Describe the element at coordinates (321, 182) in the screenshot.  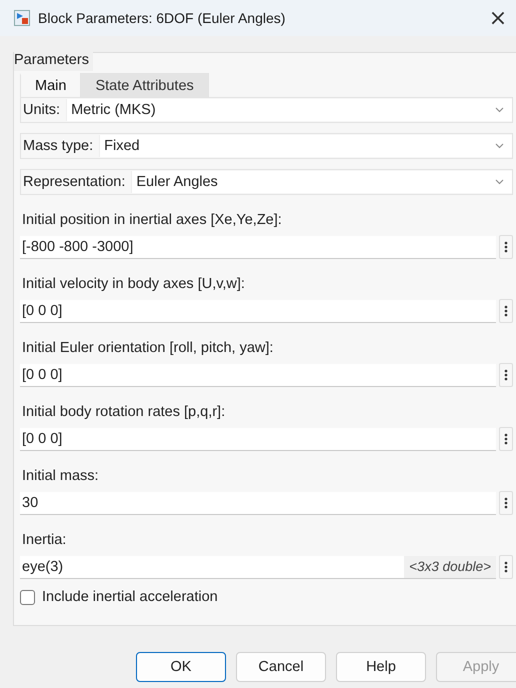
I see `dropdown: Euler Angles` at that location.